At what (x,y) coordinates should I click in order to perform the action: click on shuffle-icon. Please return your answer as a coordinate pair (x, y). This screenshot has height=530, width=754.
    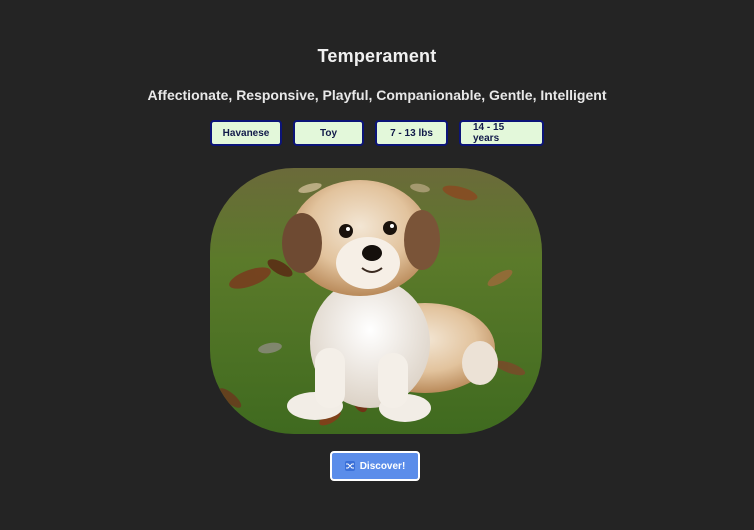
    Looking at the image, I should click on (349, 466).